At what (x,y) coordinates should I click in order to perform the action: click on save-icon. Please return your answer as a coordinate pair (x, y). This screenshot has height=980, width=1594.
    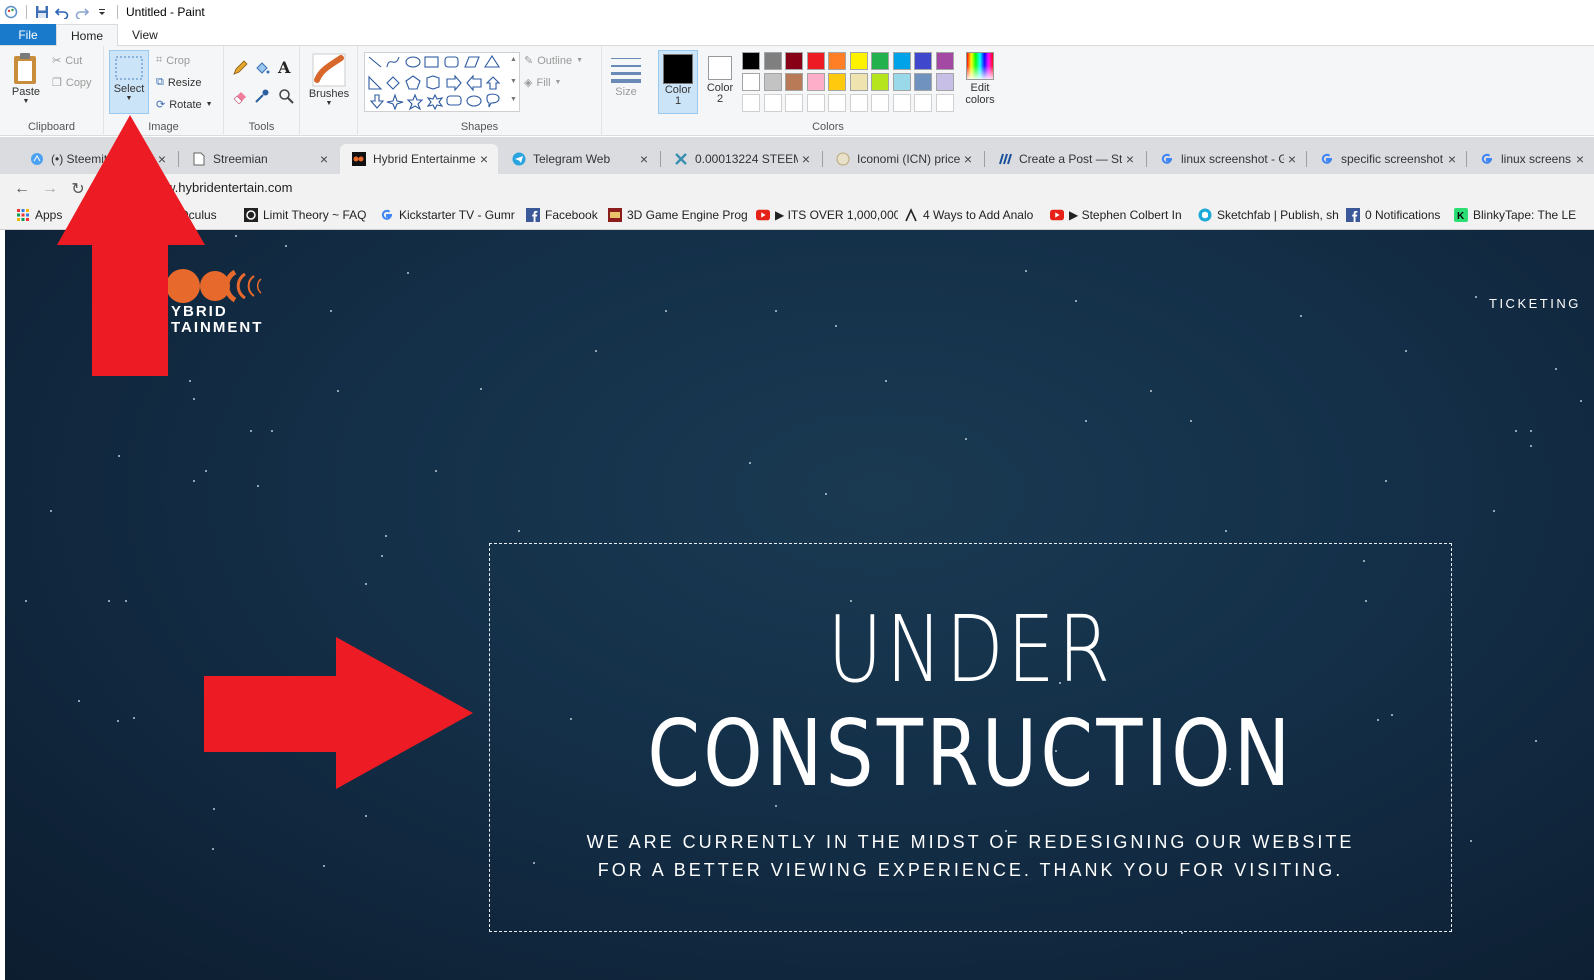
    Looking at the image, I should click on (42, 12).